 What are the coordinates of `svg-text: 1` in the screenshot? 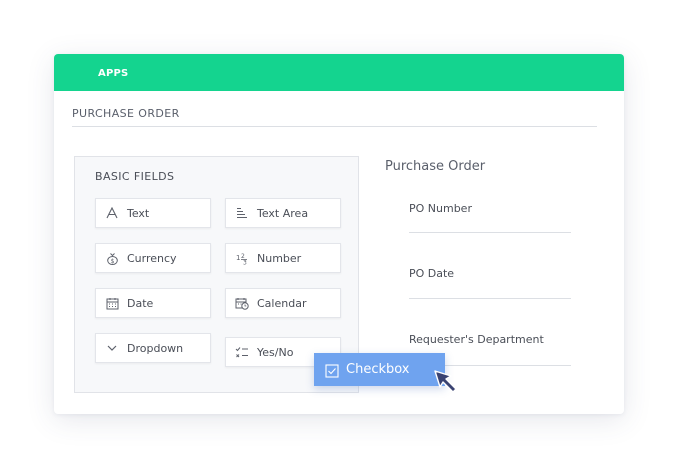 It's located at (238, 258).